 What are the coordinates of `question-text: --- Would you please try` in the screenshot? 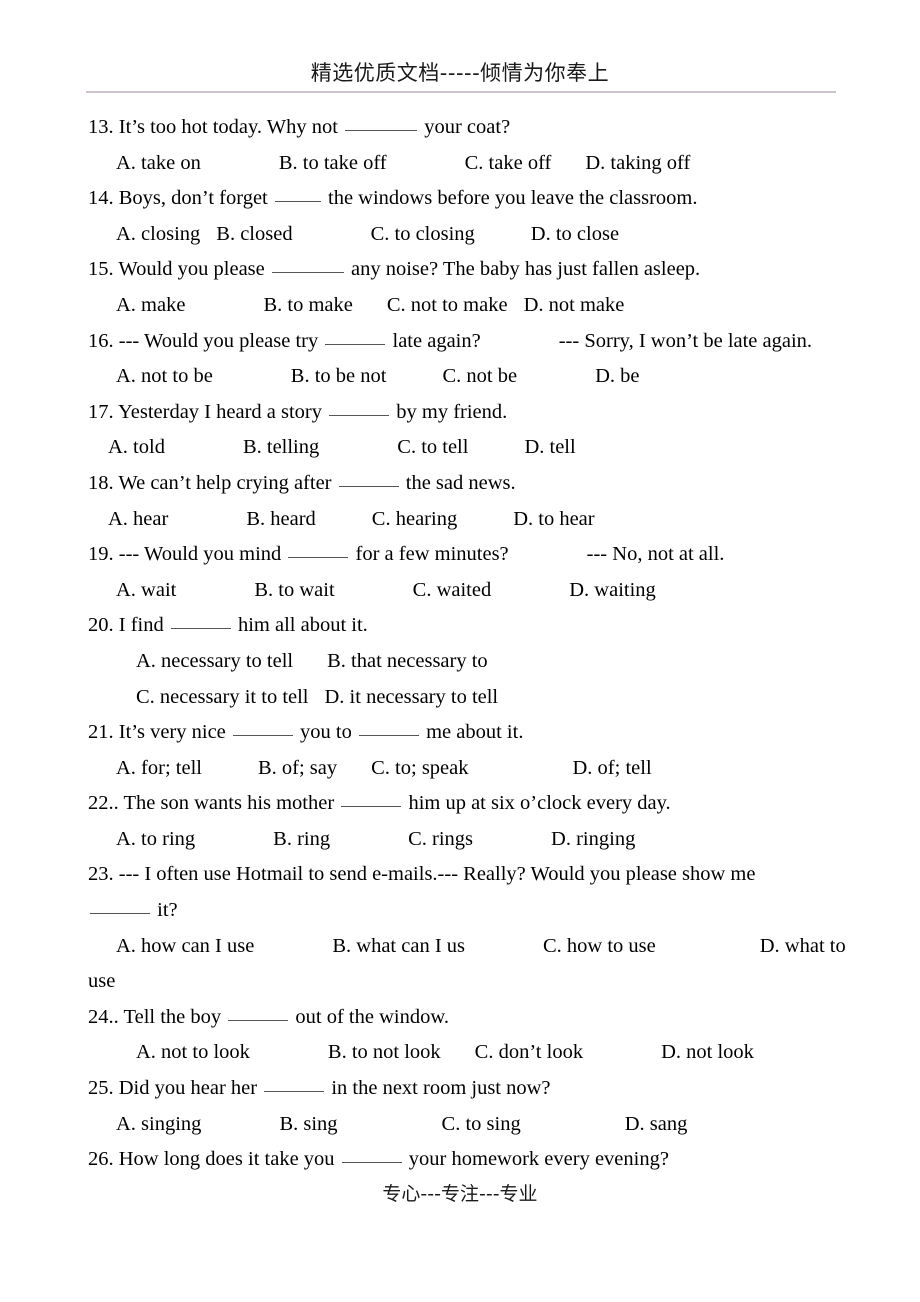 It's located at (218, 340).